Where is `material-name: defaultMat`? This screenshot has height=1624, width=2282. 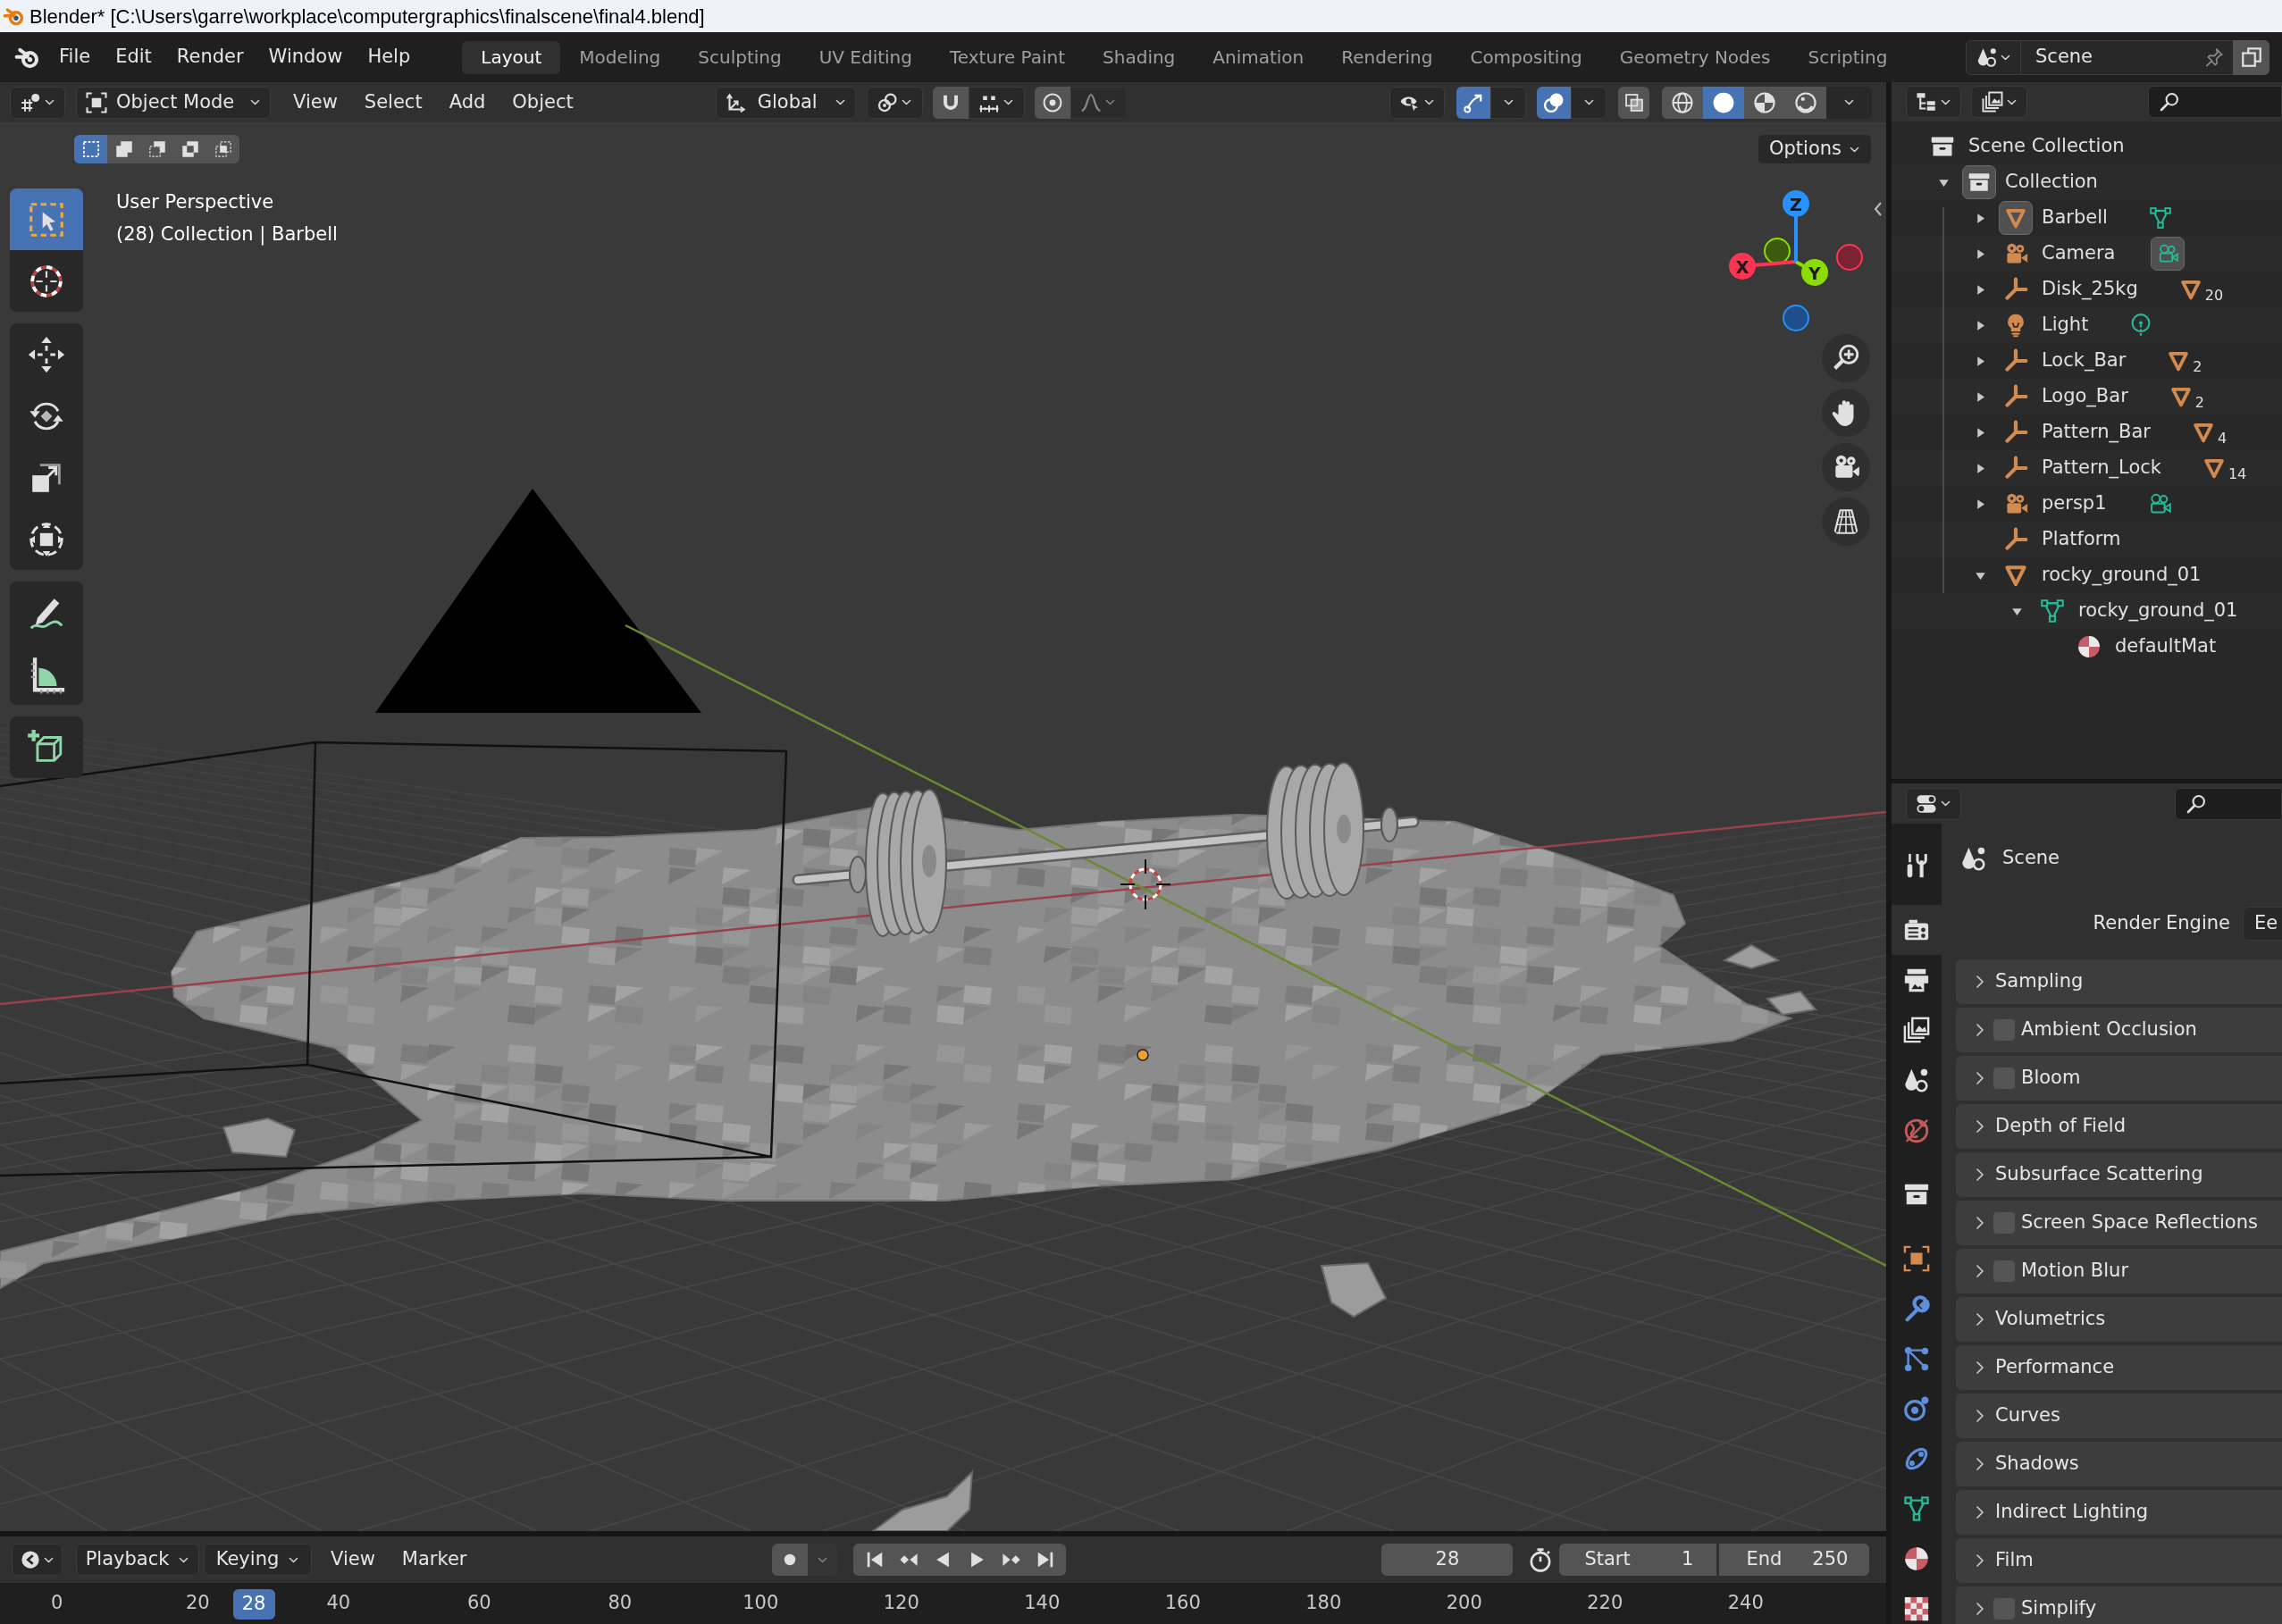
material-name: defaultMat is located at coordinates (2166, 646).